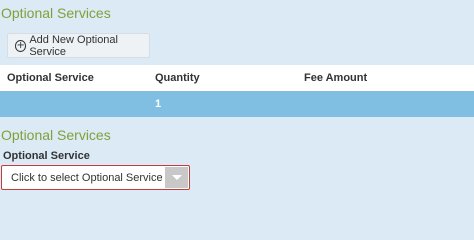 This screenshot has width=474, height=240. Describe the element at coordinates (56, 13) in the screenshot. I see `section-title: Optional Services` at that location.